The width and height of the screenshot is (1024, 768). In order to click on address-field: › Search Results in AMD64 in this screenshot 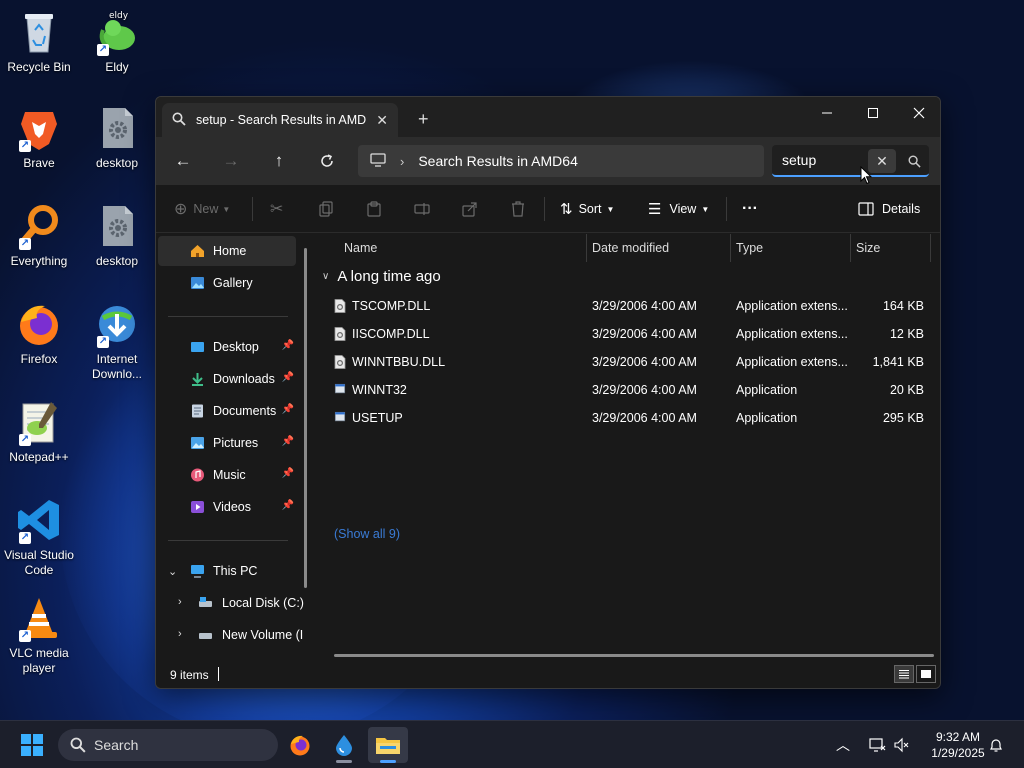, I will do `click(561, 161)`.